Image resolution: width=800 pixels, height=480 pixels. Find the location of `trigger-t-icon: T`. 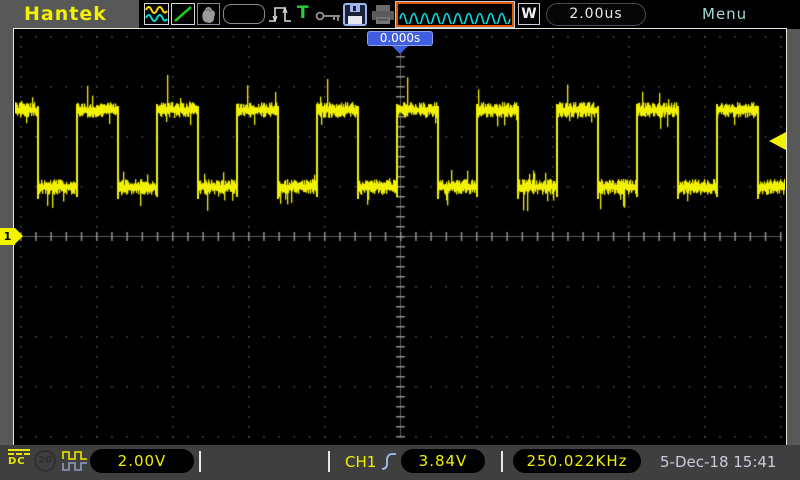

trigger-t-icon: T is located at coordinates (303, 13).